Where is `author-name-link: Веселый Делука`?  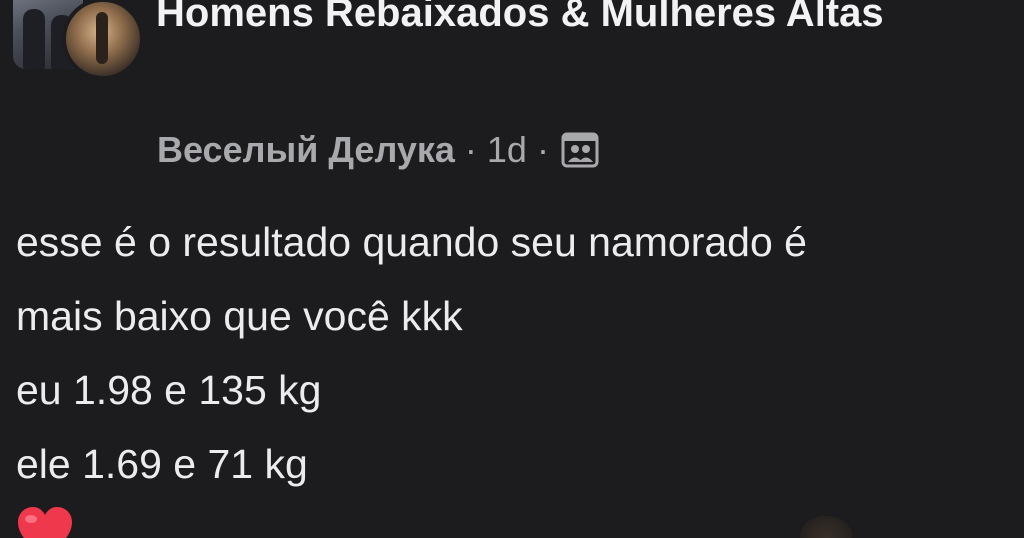
author-name-link: Веселый Делука is located at coordinates (306, 150).